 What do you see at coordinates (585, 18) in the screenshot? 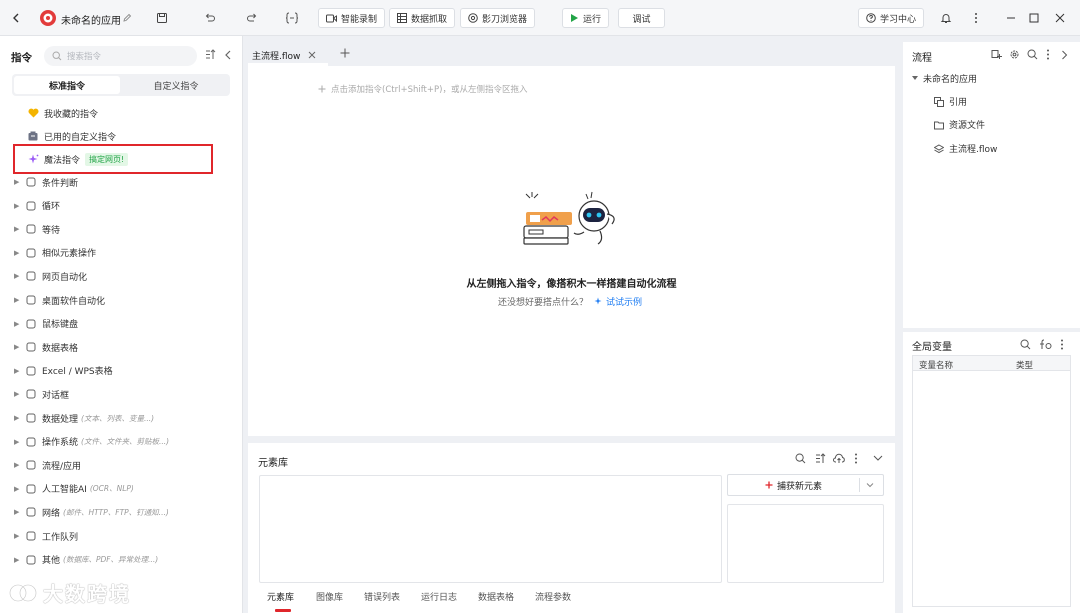
I see `run-button: 运行` at bounding box center [585, 18].